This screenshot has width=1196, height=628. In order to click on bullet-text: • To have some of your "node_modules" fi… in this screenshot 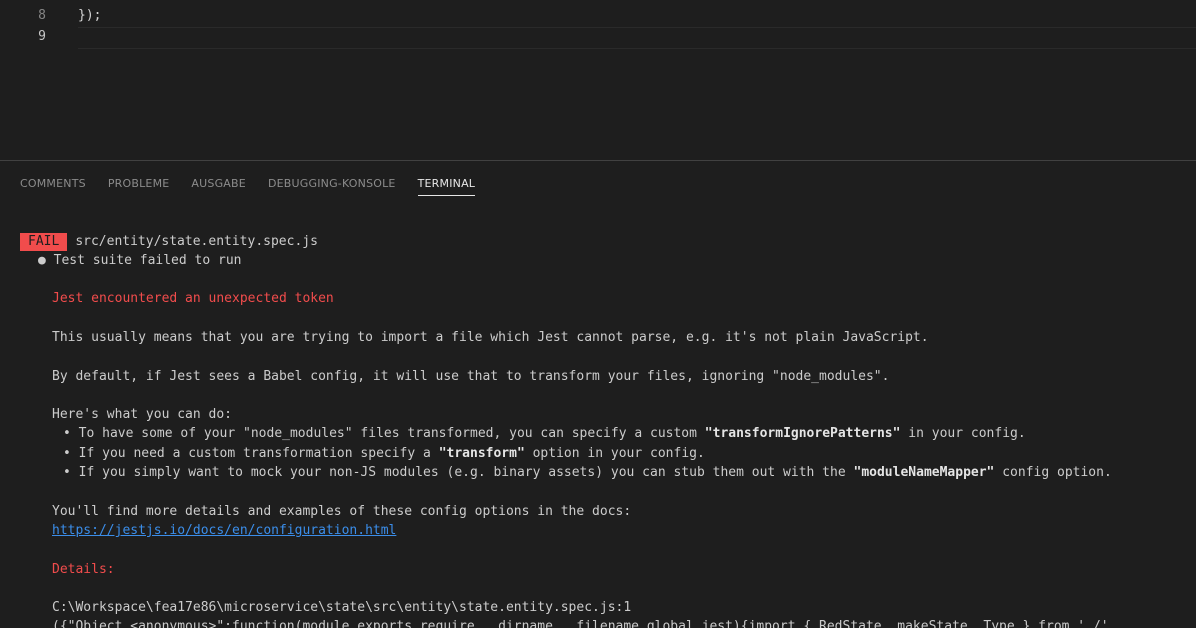, I will do `click(384, 433)`.